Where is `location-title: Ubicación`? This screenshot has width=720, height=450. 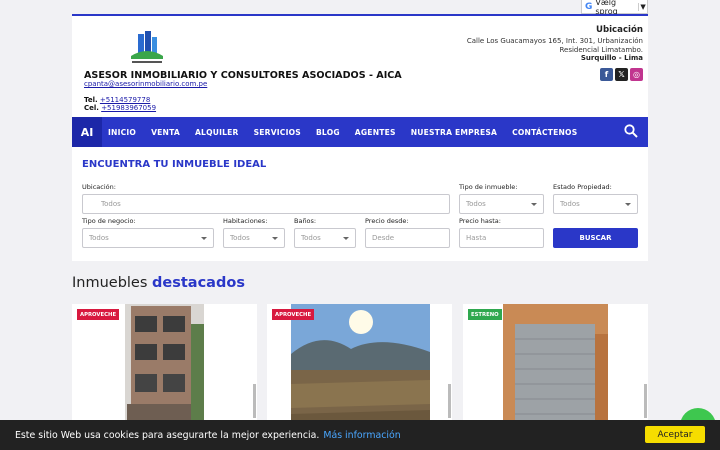
location-title: Ubicación is located at coordinates (619, 30).